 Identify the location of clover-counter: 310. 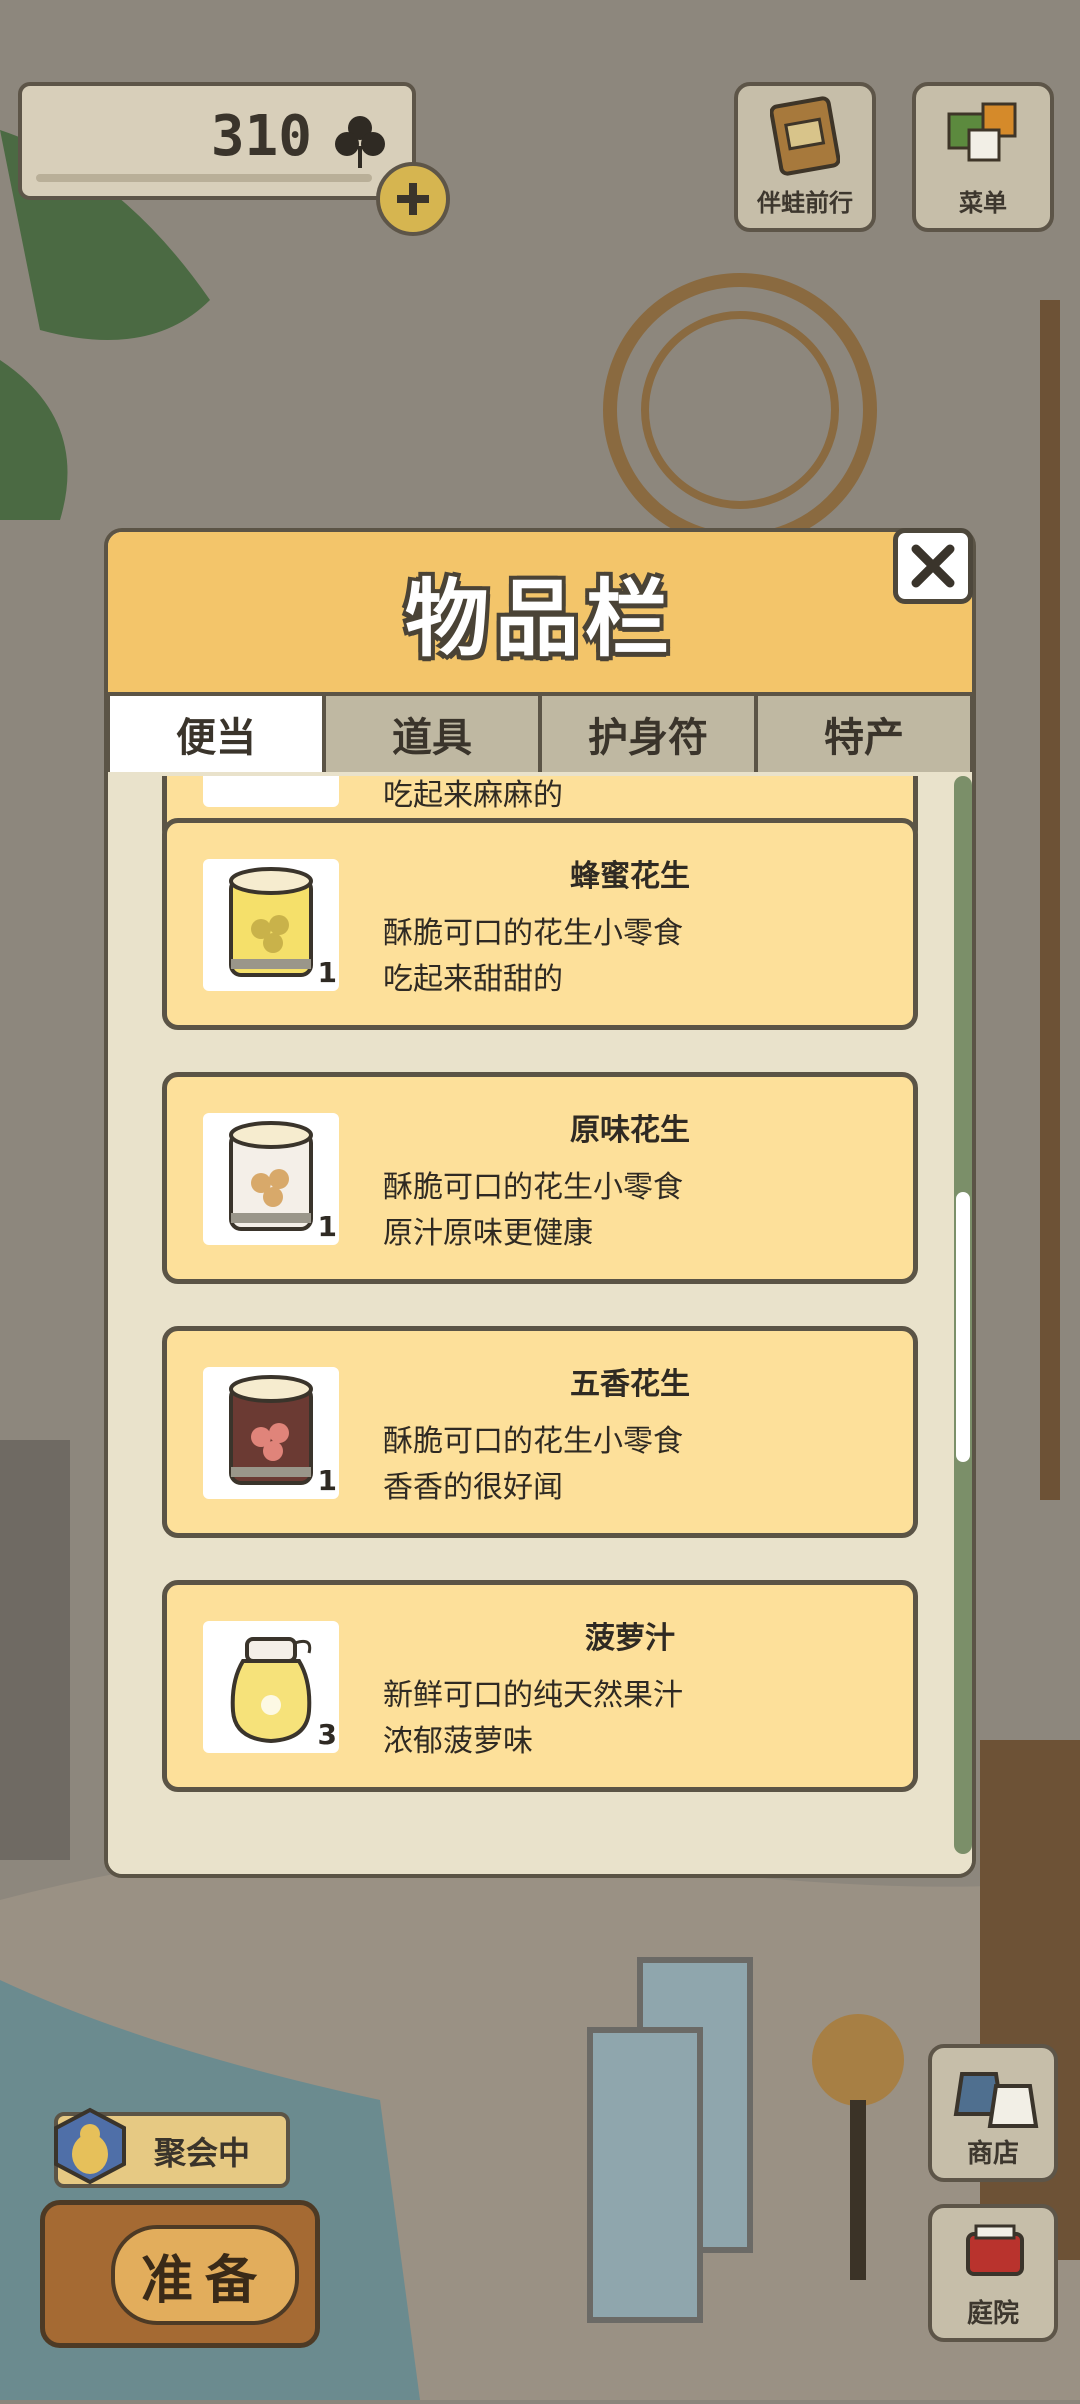
(217, 141).